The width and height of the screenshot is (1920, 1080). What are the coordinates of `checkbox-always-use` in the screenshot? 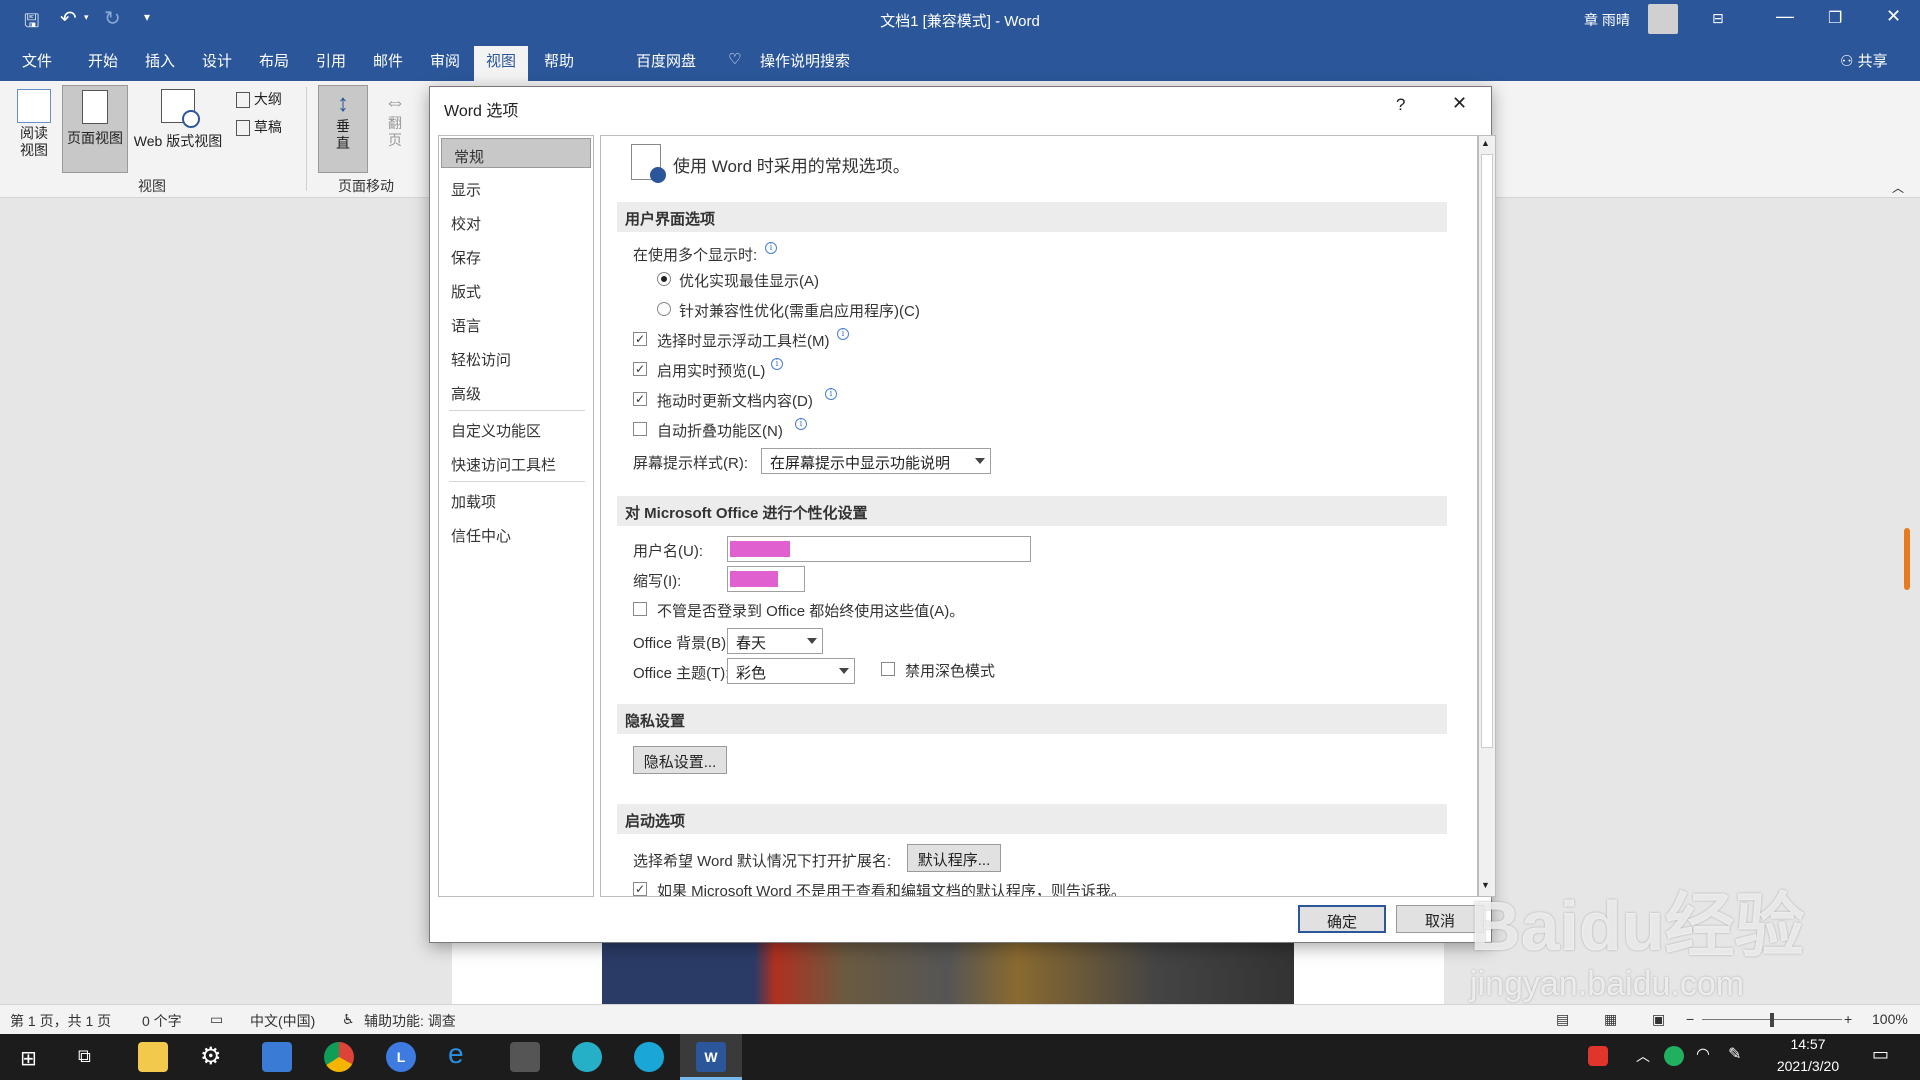 It's located at (640, 609).